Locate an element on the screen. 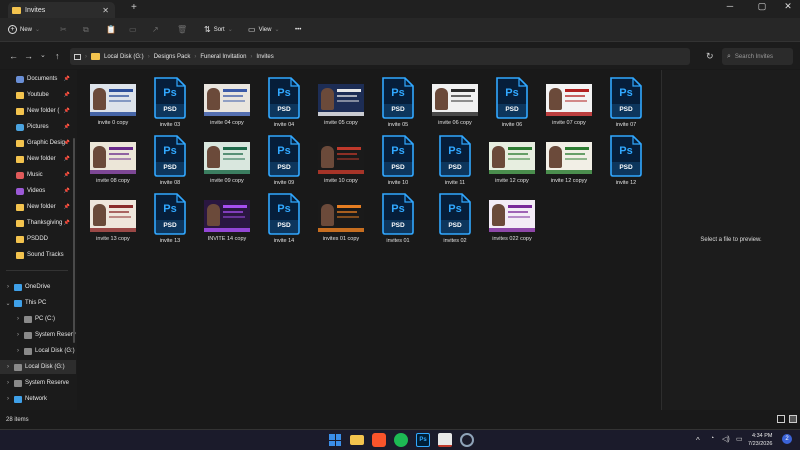  file-item: Ps PSD invite 03 is located at coordinates (170, 104).